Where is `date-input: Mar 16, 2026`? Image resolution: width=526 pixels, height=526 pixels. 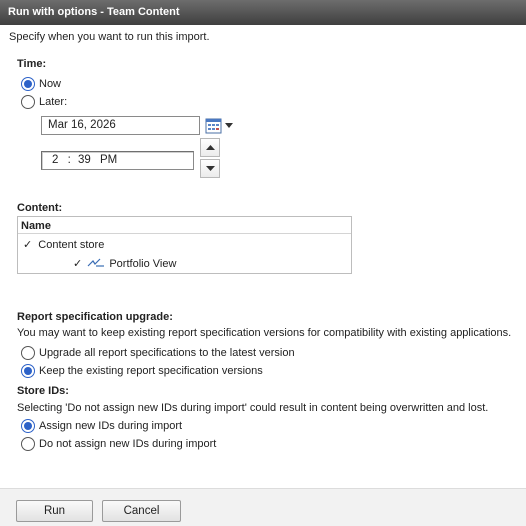
date-input: Mar 16, 2026 is located at coordinates (120, 125).